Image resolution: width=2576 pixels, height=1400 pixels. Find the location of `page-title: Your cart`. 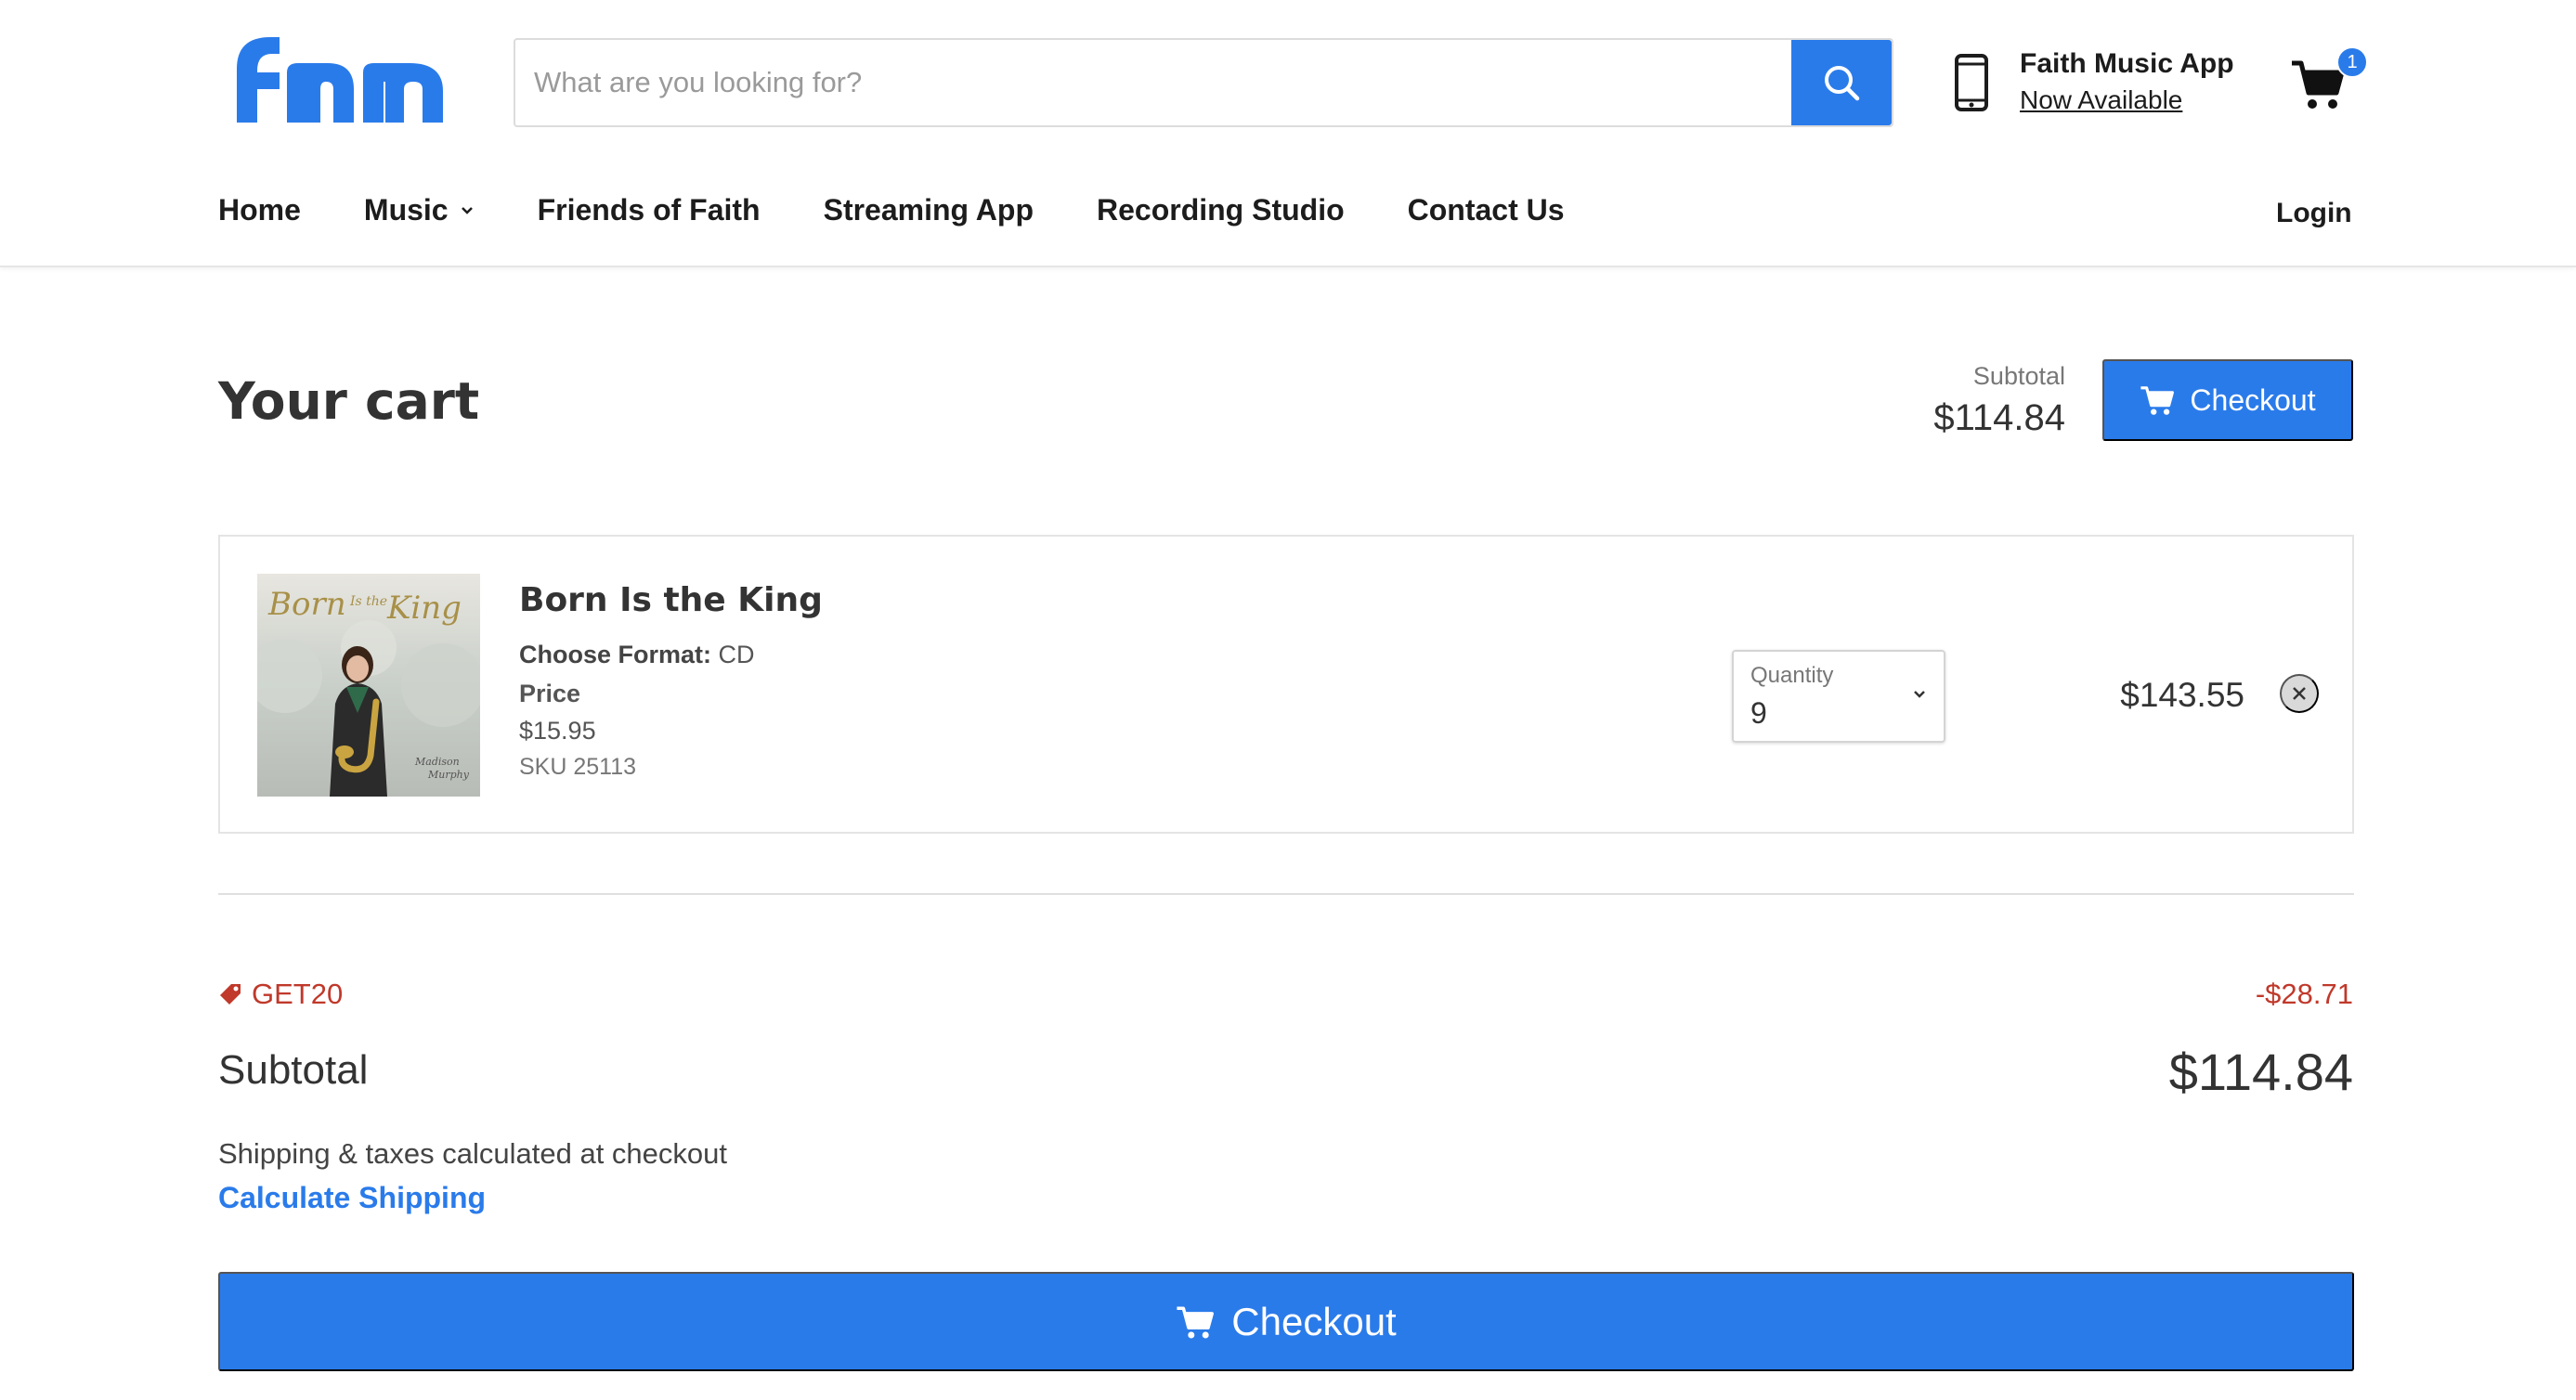

page-title: Your cart is located at coordinates (349, 401).